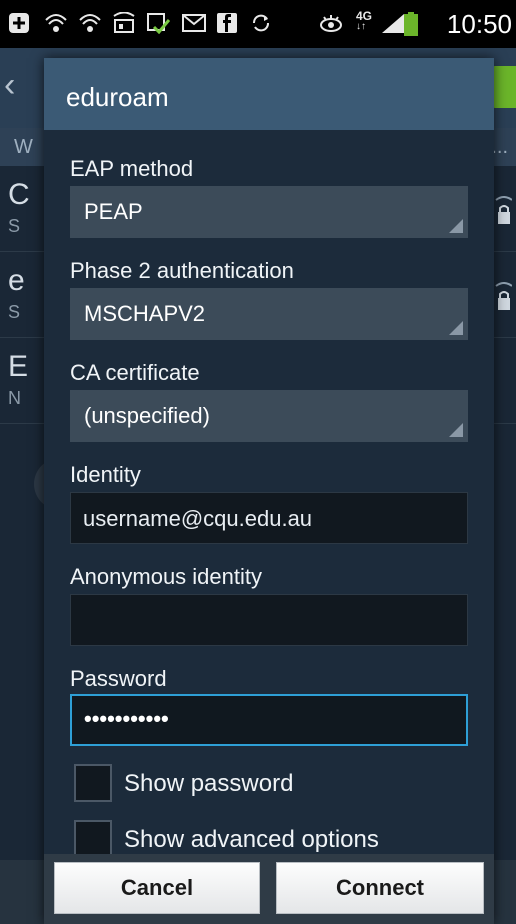 The height and width of the screenshot is (924, 516). I want to click on eap-method-value: PEAP, so click(113, 211).